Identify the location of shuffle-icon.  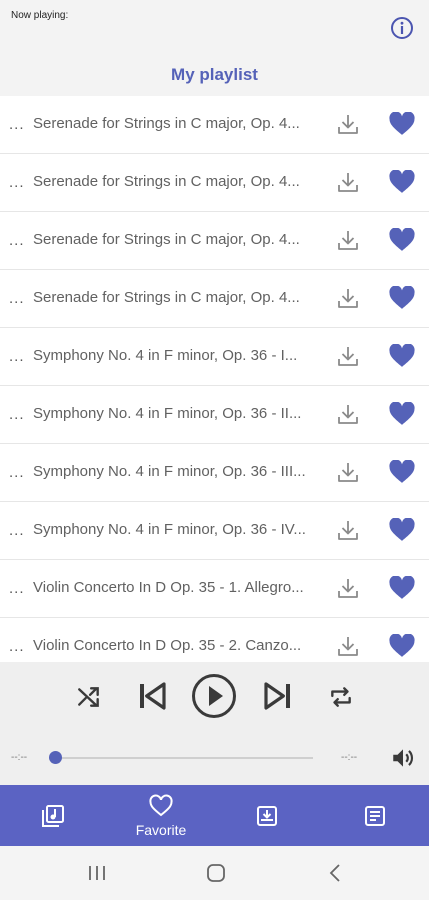
(89, 699).